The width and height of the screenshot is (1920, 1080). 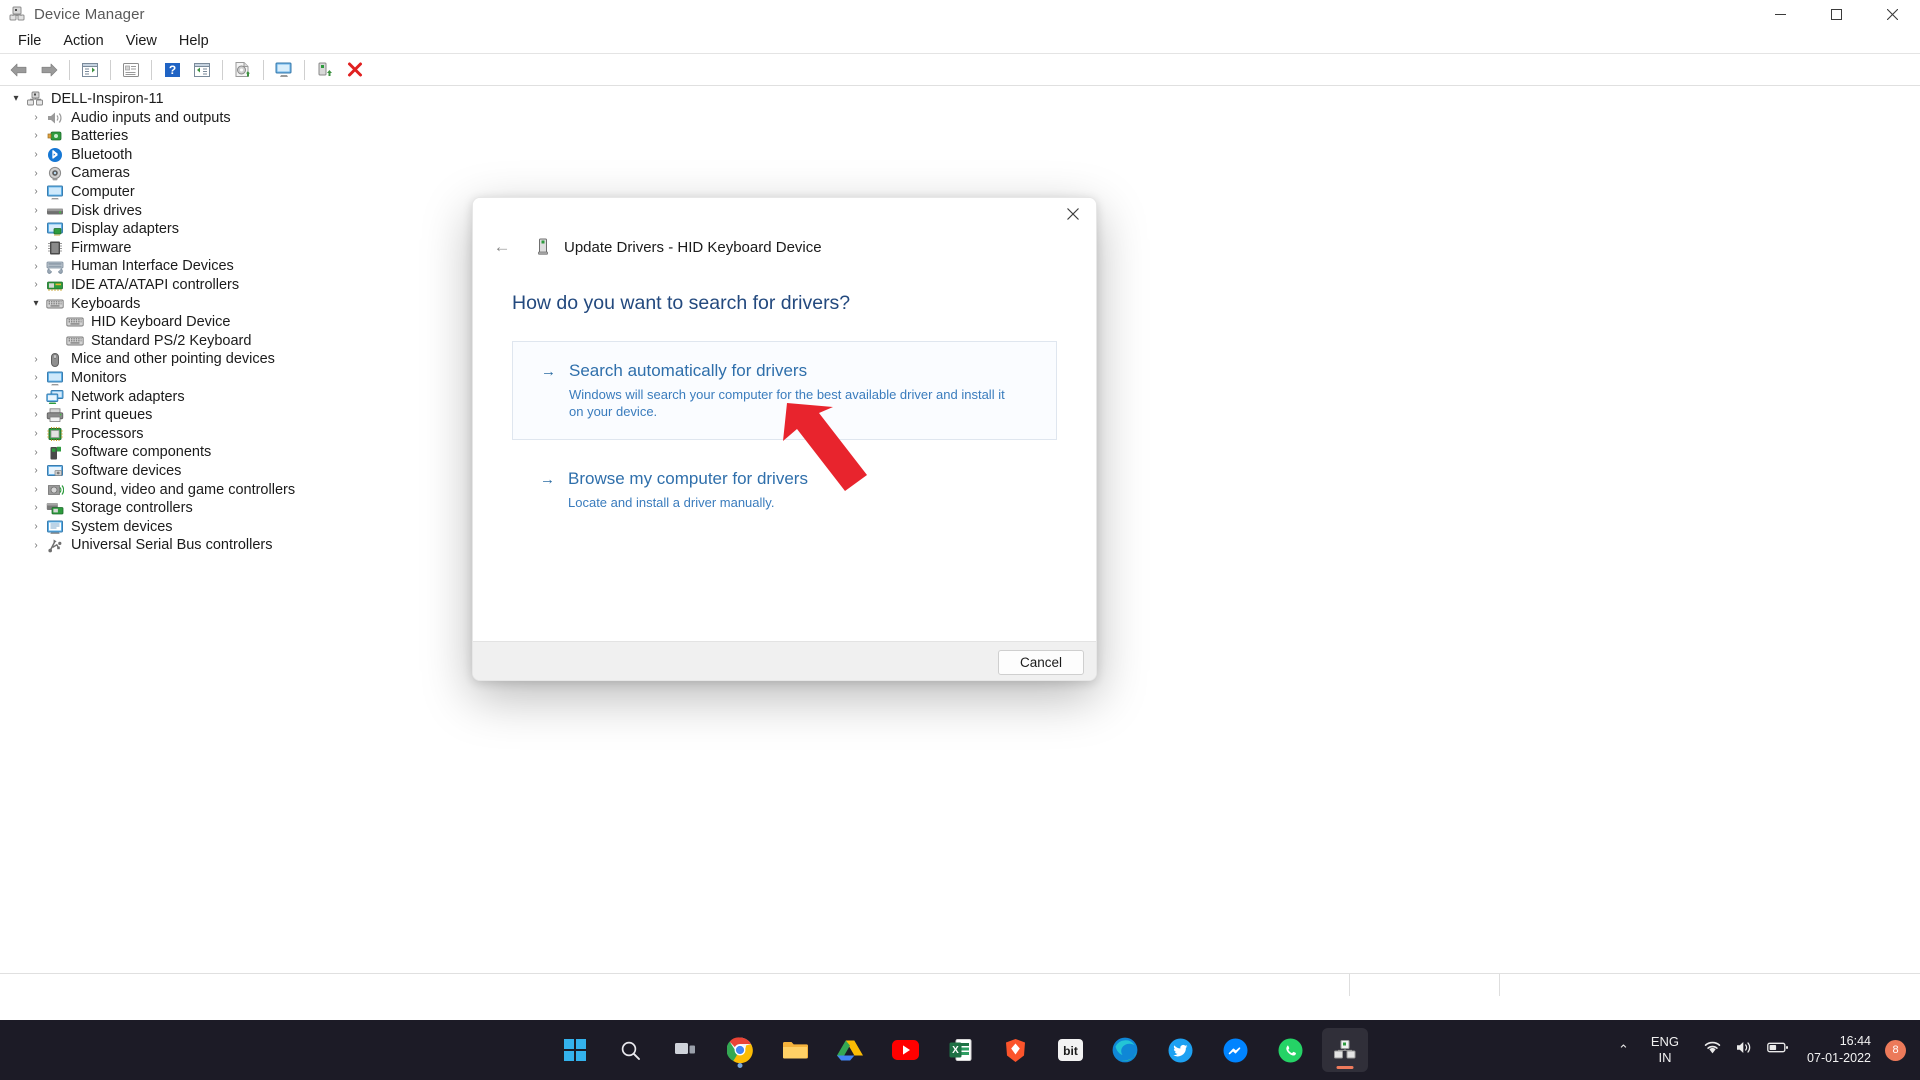 What do you see at coordinates (1895, 1050) in the screenshot?
I see `notification-badge: 8` at bounding box center [1895, 1050].